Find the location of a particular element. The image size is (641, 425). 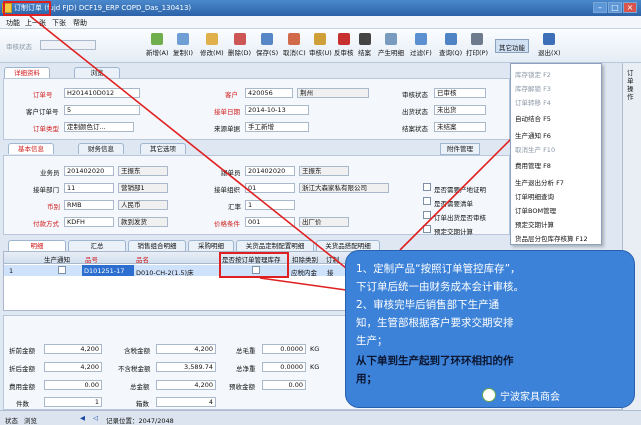

menu-item-stock-accounting: 货品层分包库存核算 F12 is located at coordinates (551, 238).